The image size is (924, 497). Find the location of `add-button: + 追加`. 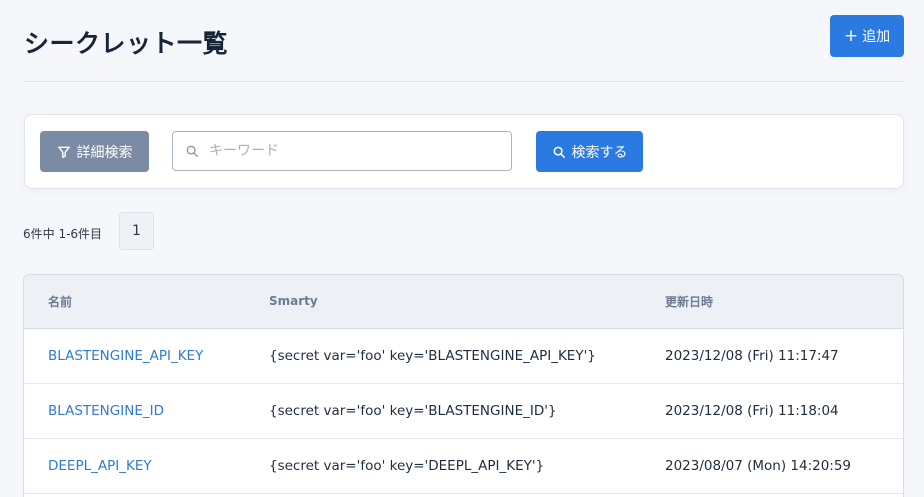

add-button: + 追加 is located at coordinates (867, 36).